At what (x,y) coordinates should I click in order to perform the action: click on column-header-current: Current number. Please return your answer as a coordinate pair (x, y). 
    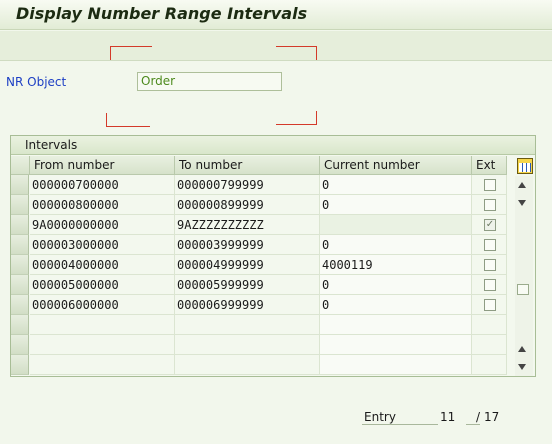
    Looking at the image, I should click on (396, 165).